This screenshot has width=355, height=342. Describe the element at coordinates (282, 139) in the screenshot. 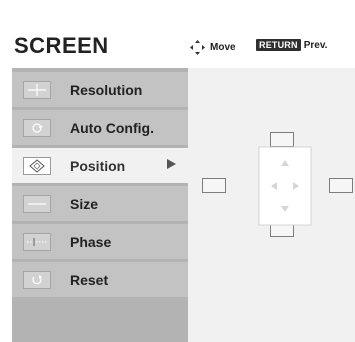

I see `position-up-box` at that location.